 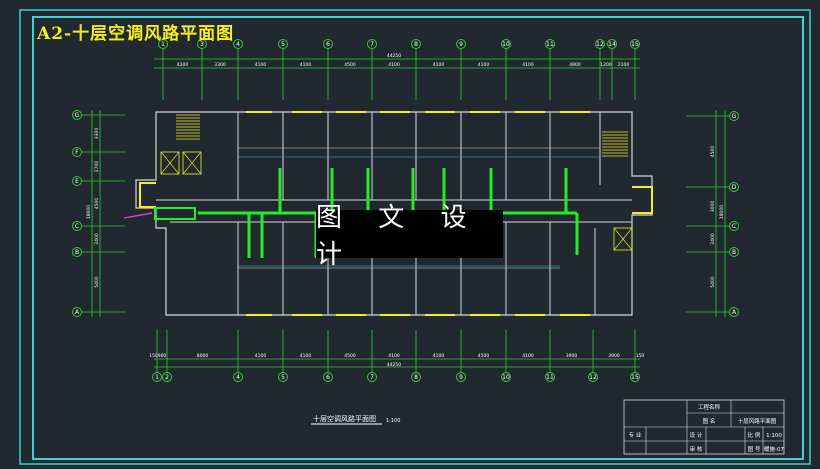 I want to click on number-label: 图 号, so click(x=754, y=449).